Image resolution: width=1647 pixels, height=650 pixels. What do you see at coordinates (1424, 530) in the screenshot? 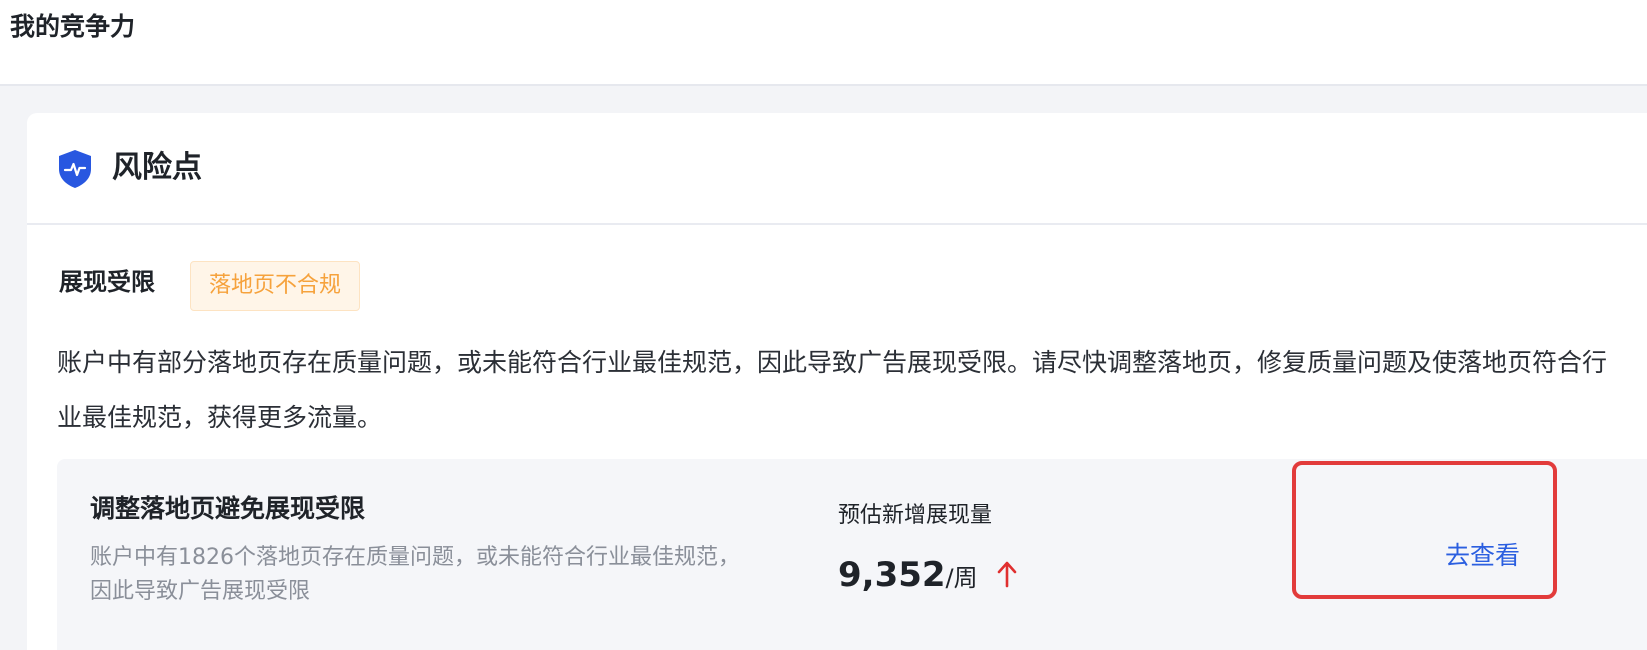
I see `highlight-annotation-box` at bounding box center [1424, 530].